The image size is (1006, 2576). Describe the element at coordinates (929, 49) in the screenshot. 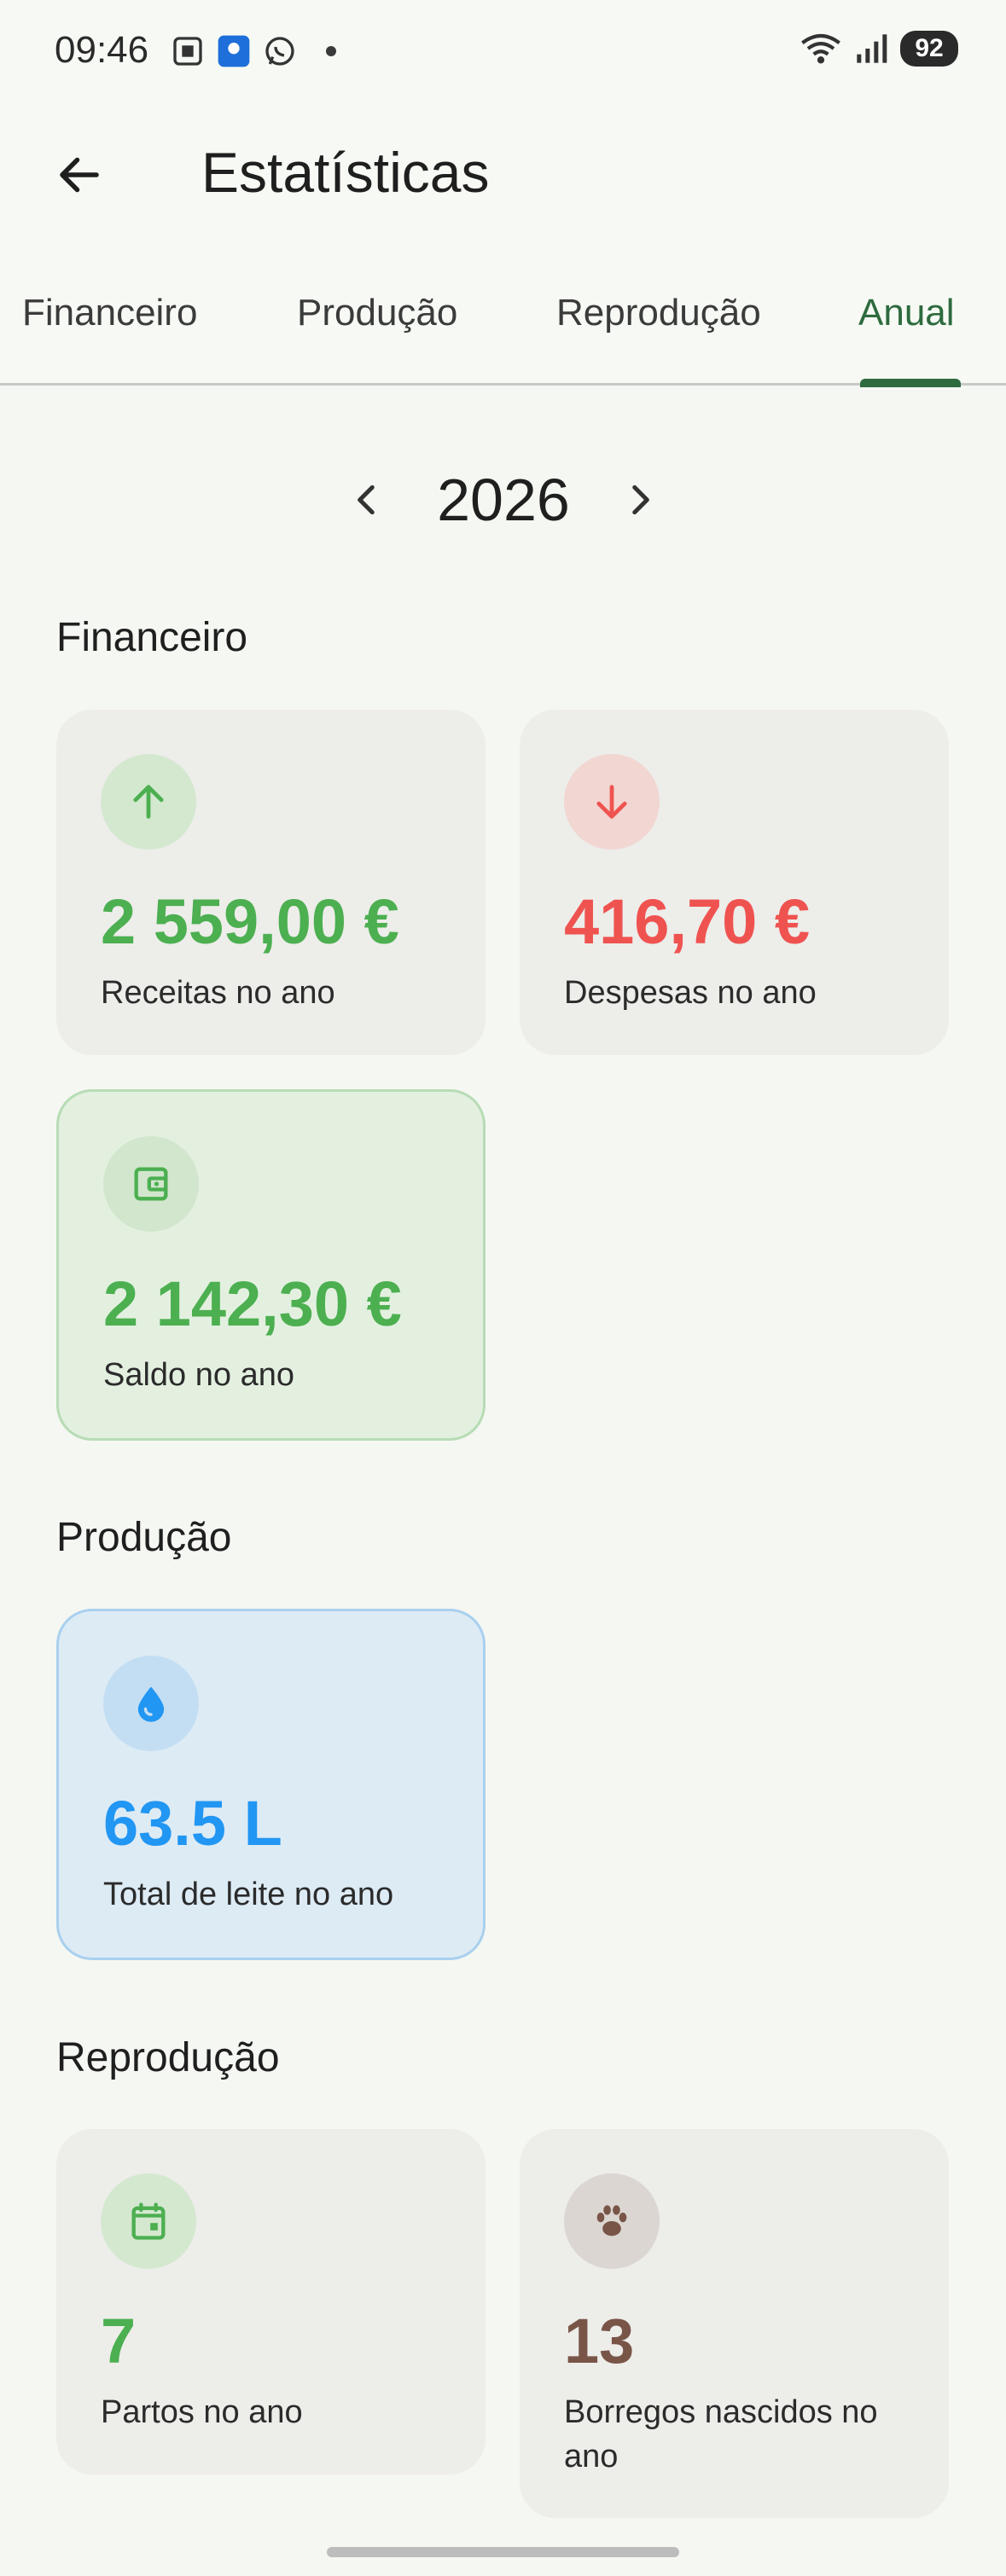

I see `battery-indicator: 92` at that location.